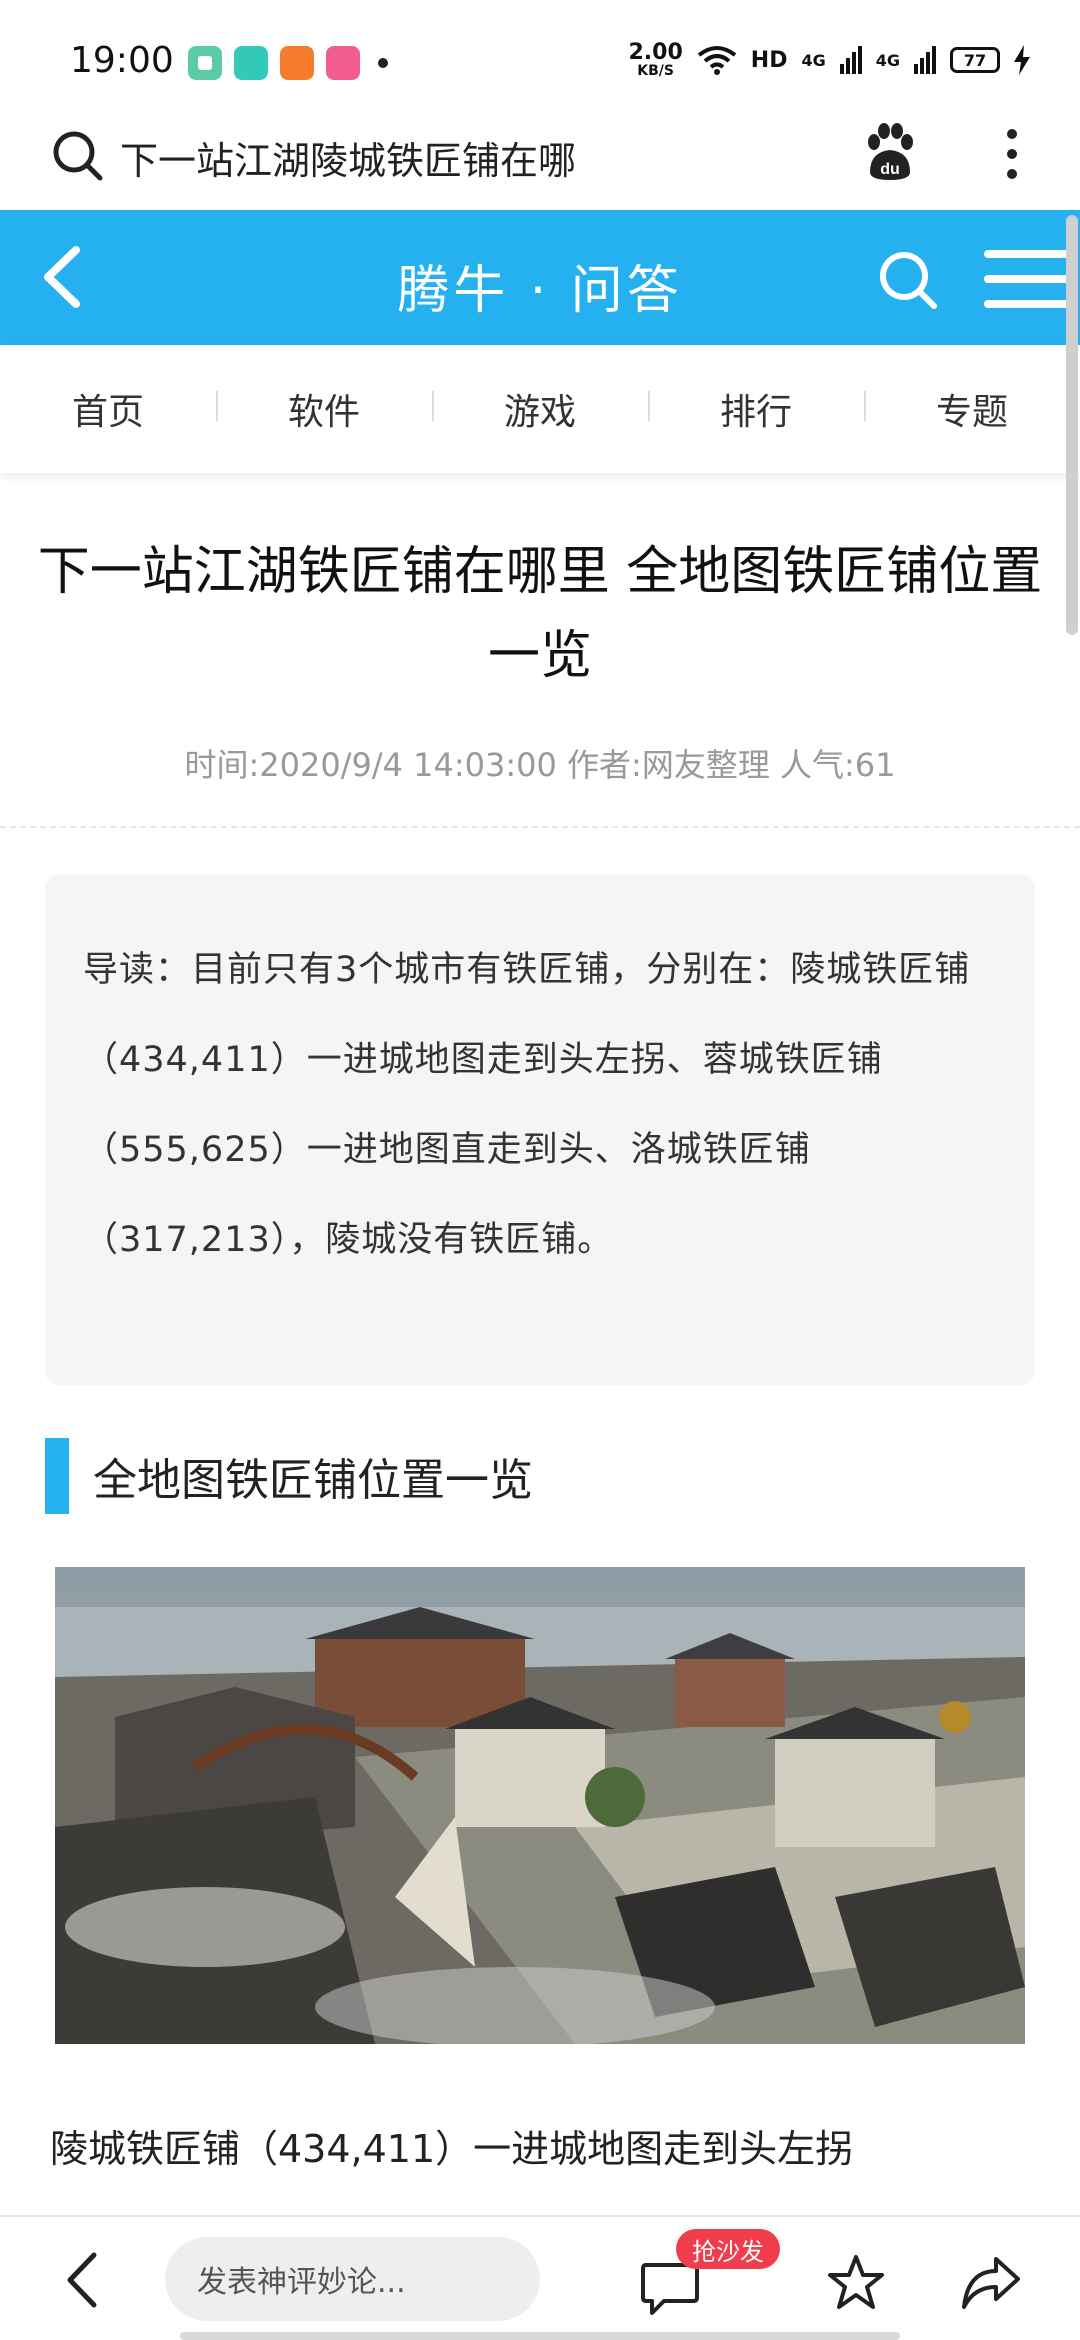 This screenshot has height=2340, width=1080. I want to click on green-app-icon, so click(205, 63).